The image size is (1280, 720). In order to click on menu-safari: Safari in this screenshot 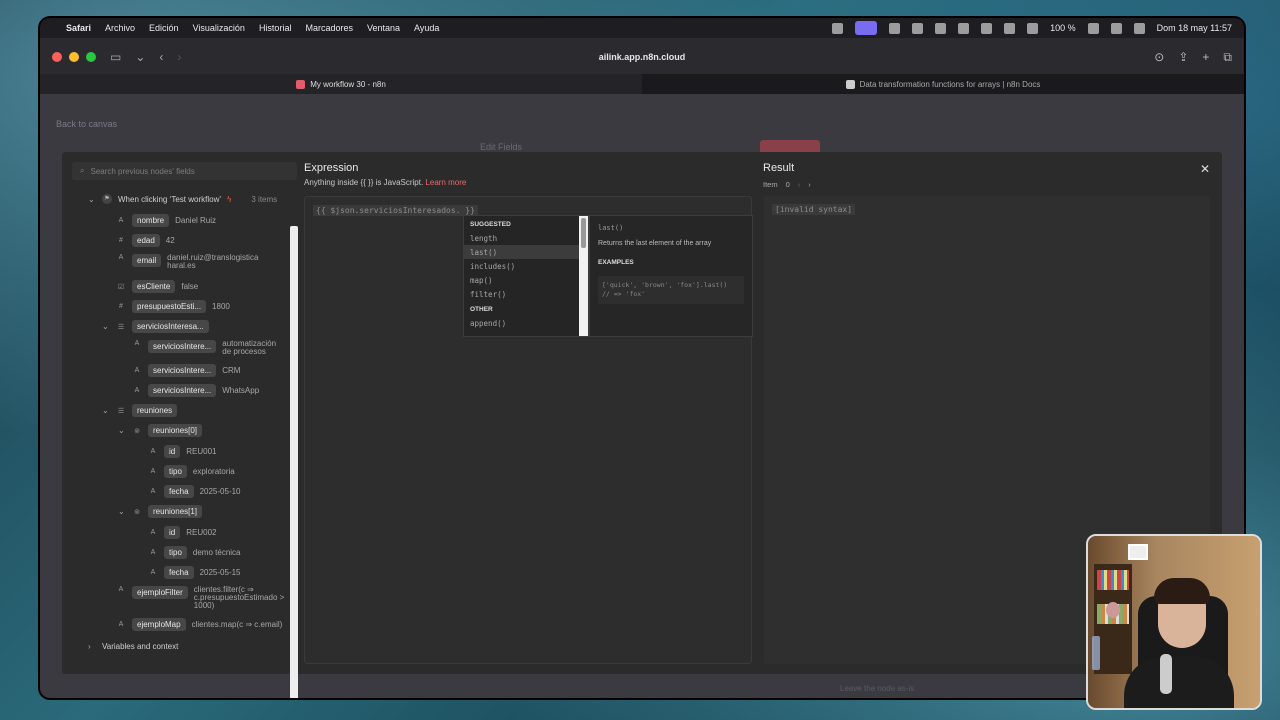, I will do `click(78, 28)`.